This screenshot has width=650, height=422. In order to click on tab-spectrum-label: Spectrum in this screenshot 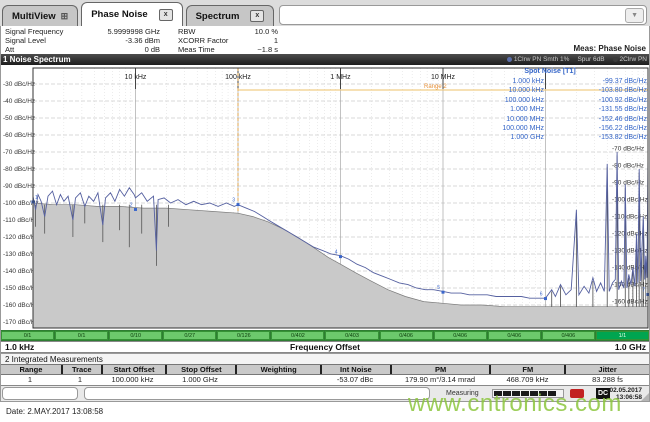, I will do `click(217, 16)`.